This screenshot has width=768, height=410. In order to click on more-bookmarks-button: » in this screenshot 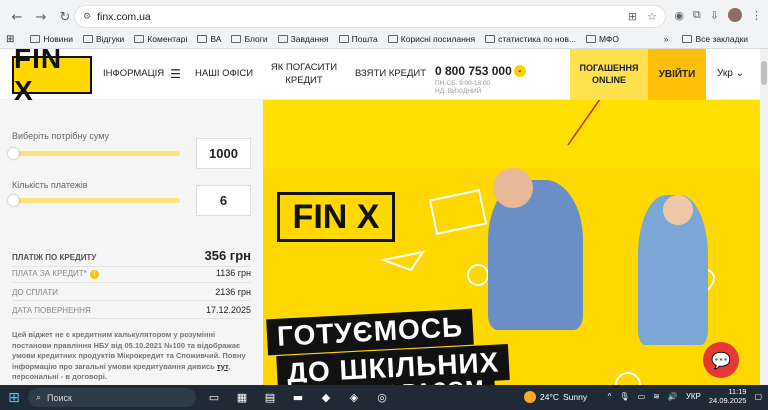, I will do `click(666, 39)`.